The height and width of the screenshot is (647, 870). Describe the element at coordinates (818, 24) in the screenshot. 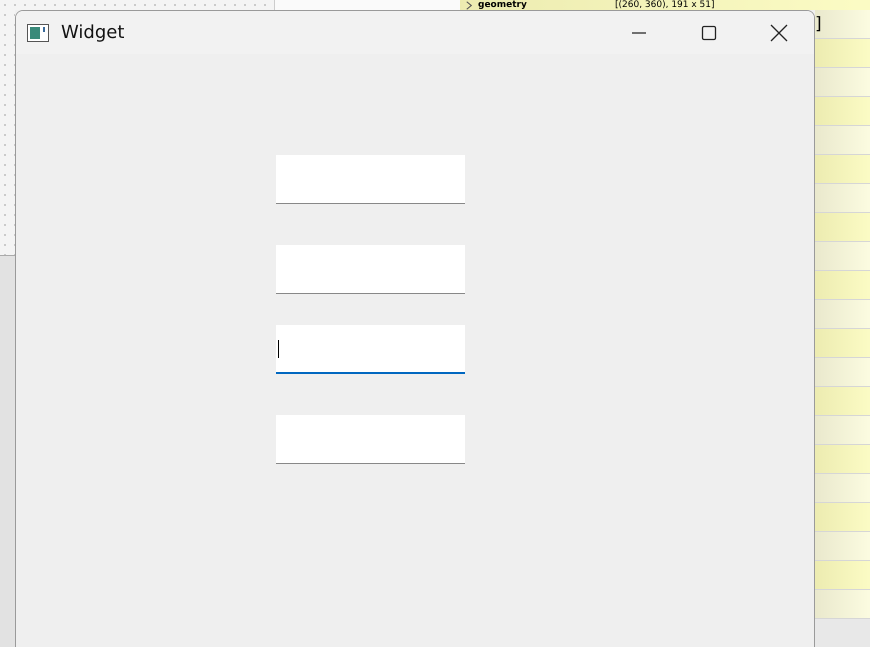

I see `property-value: ]` at that location.